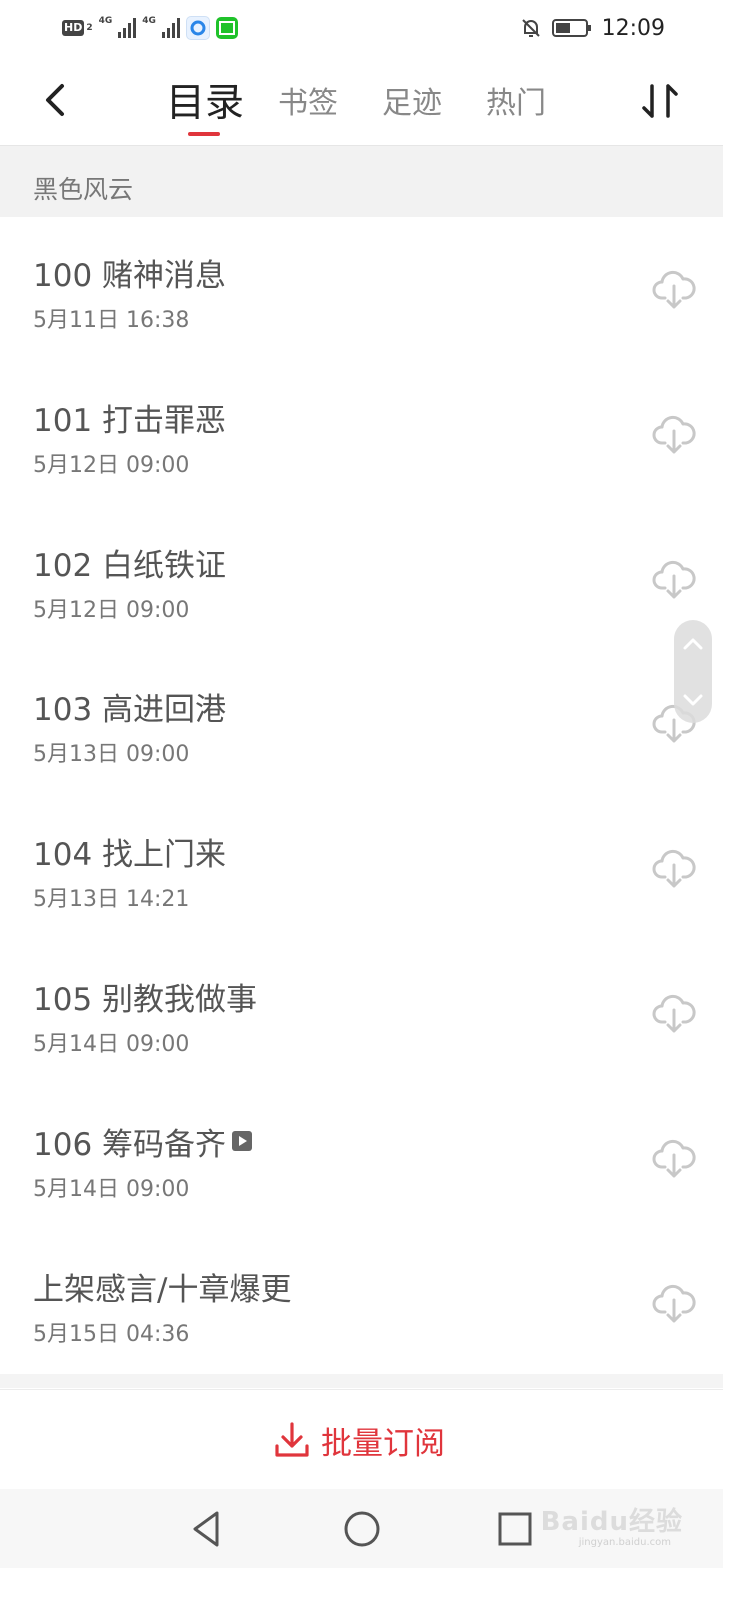 The width and height of the screenshot is (738, 1600). I want to click on download-icon, so click(292, 1439).